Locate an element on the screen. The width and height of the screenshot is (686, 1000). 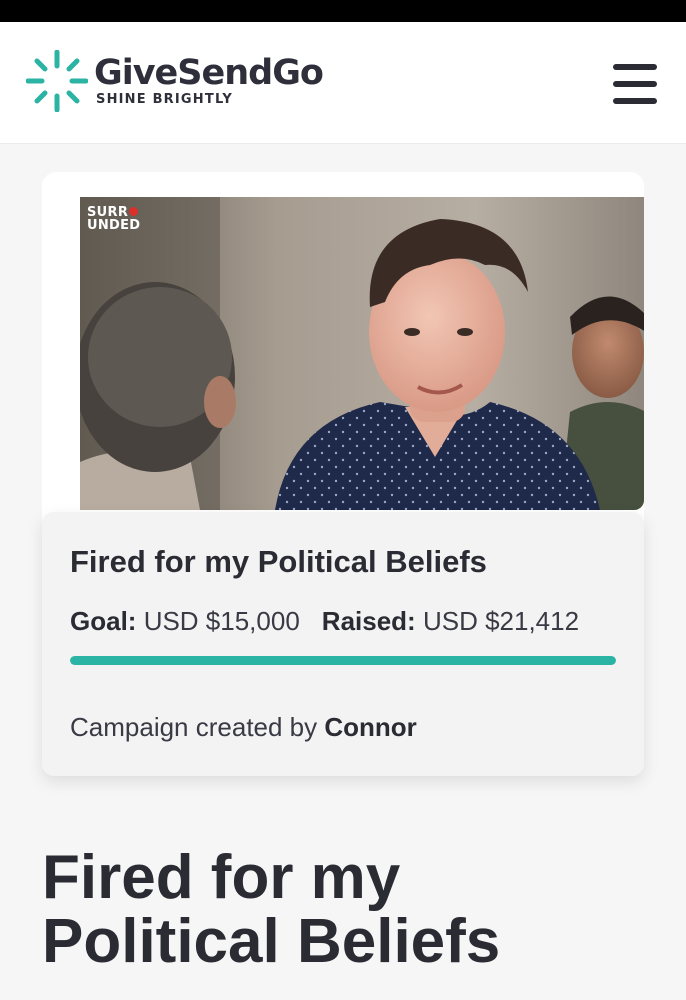
goal-label: Goal: is located at coordinates (103, 621).